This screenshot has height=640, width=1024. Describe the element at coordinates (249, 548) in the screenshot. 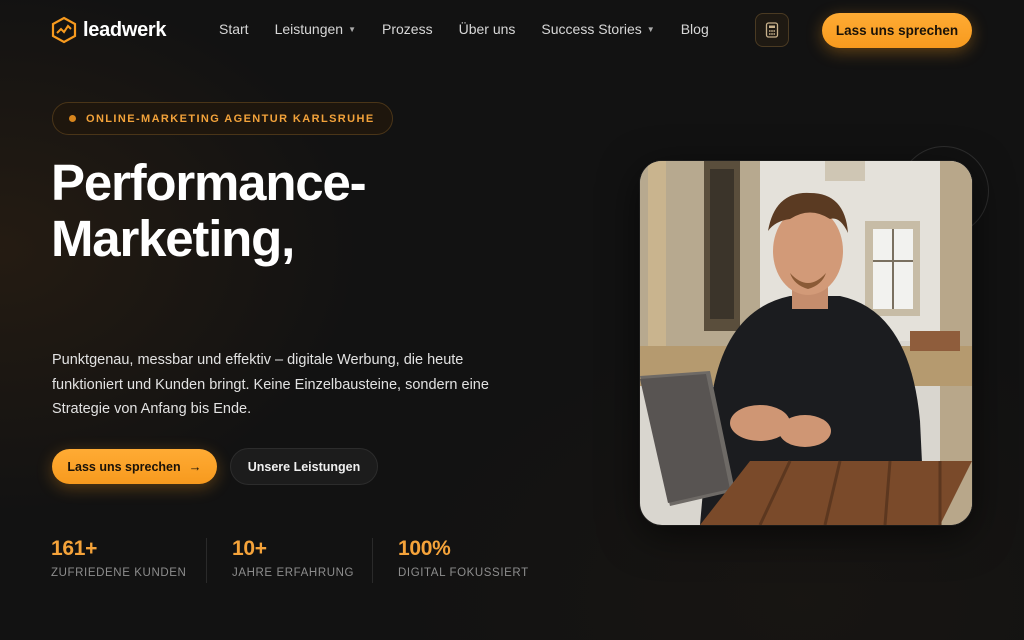

I see `stat-value: 10+` at that location.